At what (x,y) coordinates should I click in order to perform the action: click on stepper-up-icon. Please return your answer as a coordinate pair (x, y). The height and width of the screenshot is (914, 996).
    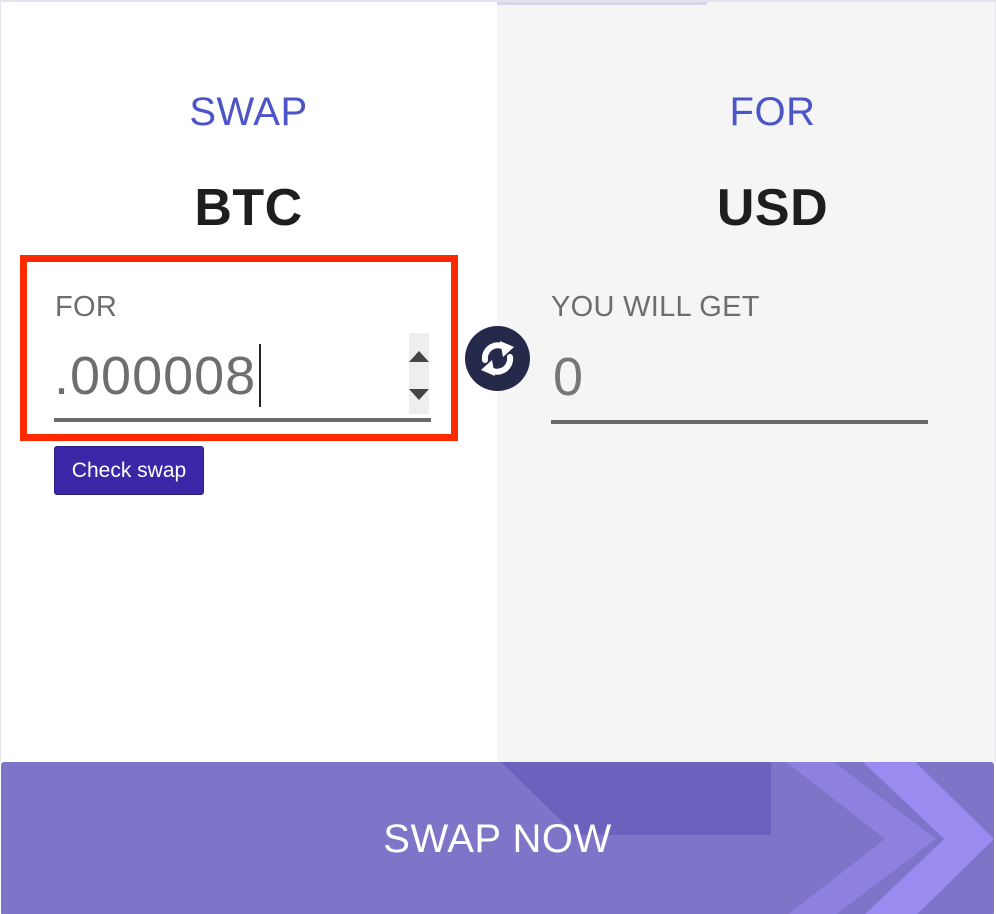
    Looking at the image, I should click on (419, 356).